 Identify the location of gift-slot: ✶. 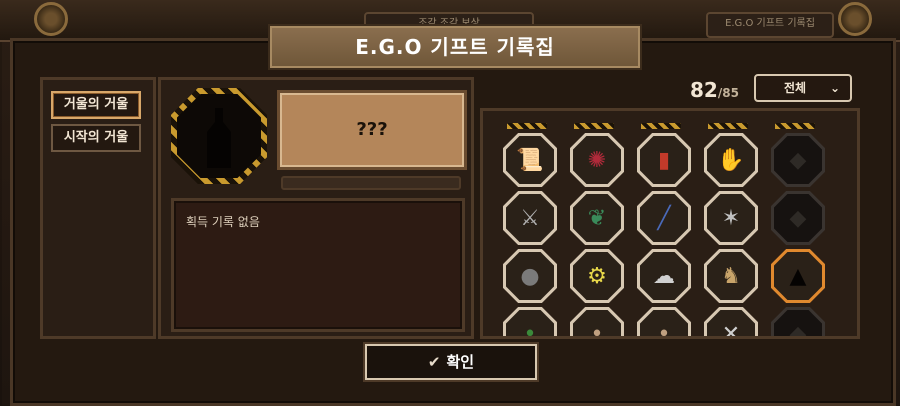
(731, 218).